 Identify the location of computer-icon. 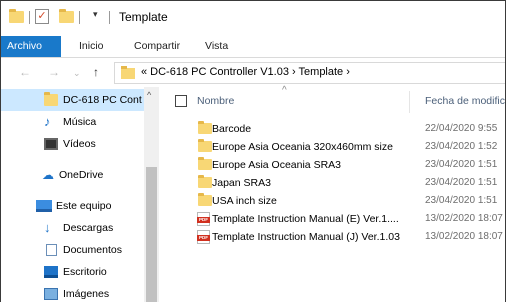
(44, 206).